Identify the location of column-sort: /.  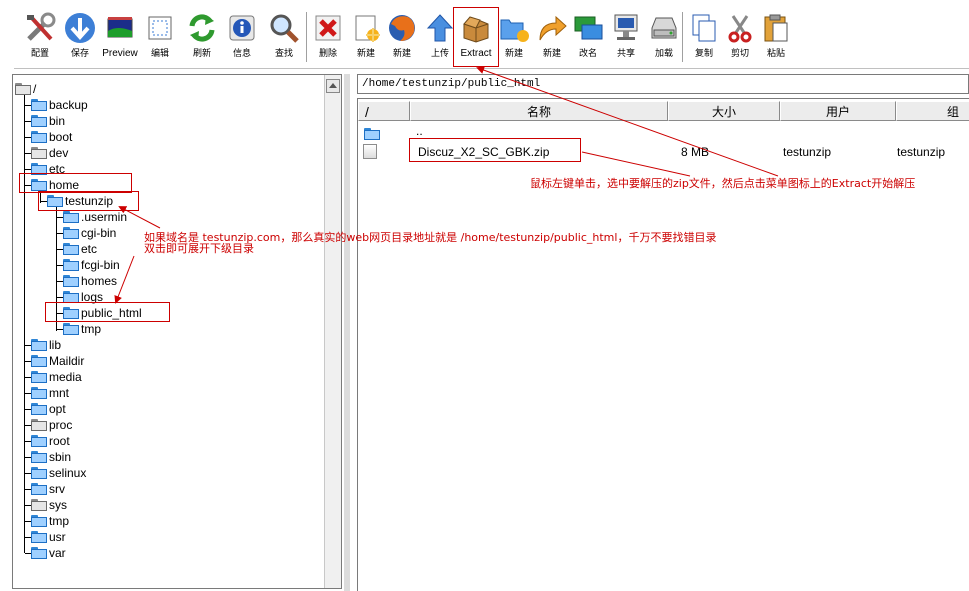
(384, 111).